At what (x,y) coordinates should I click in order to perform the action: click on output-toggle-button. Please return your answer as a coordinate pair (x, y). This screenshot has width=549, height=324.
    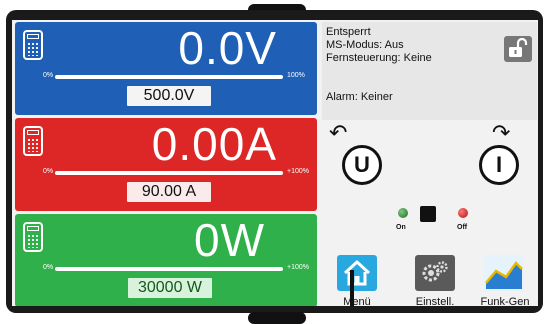
    Looking at the image, I should click on (428, 214).